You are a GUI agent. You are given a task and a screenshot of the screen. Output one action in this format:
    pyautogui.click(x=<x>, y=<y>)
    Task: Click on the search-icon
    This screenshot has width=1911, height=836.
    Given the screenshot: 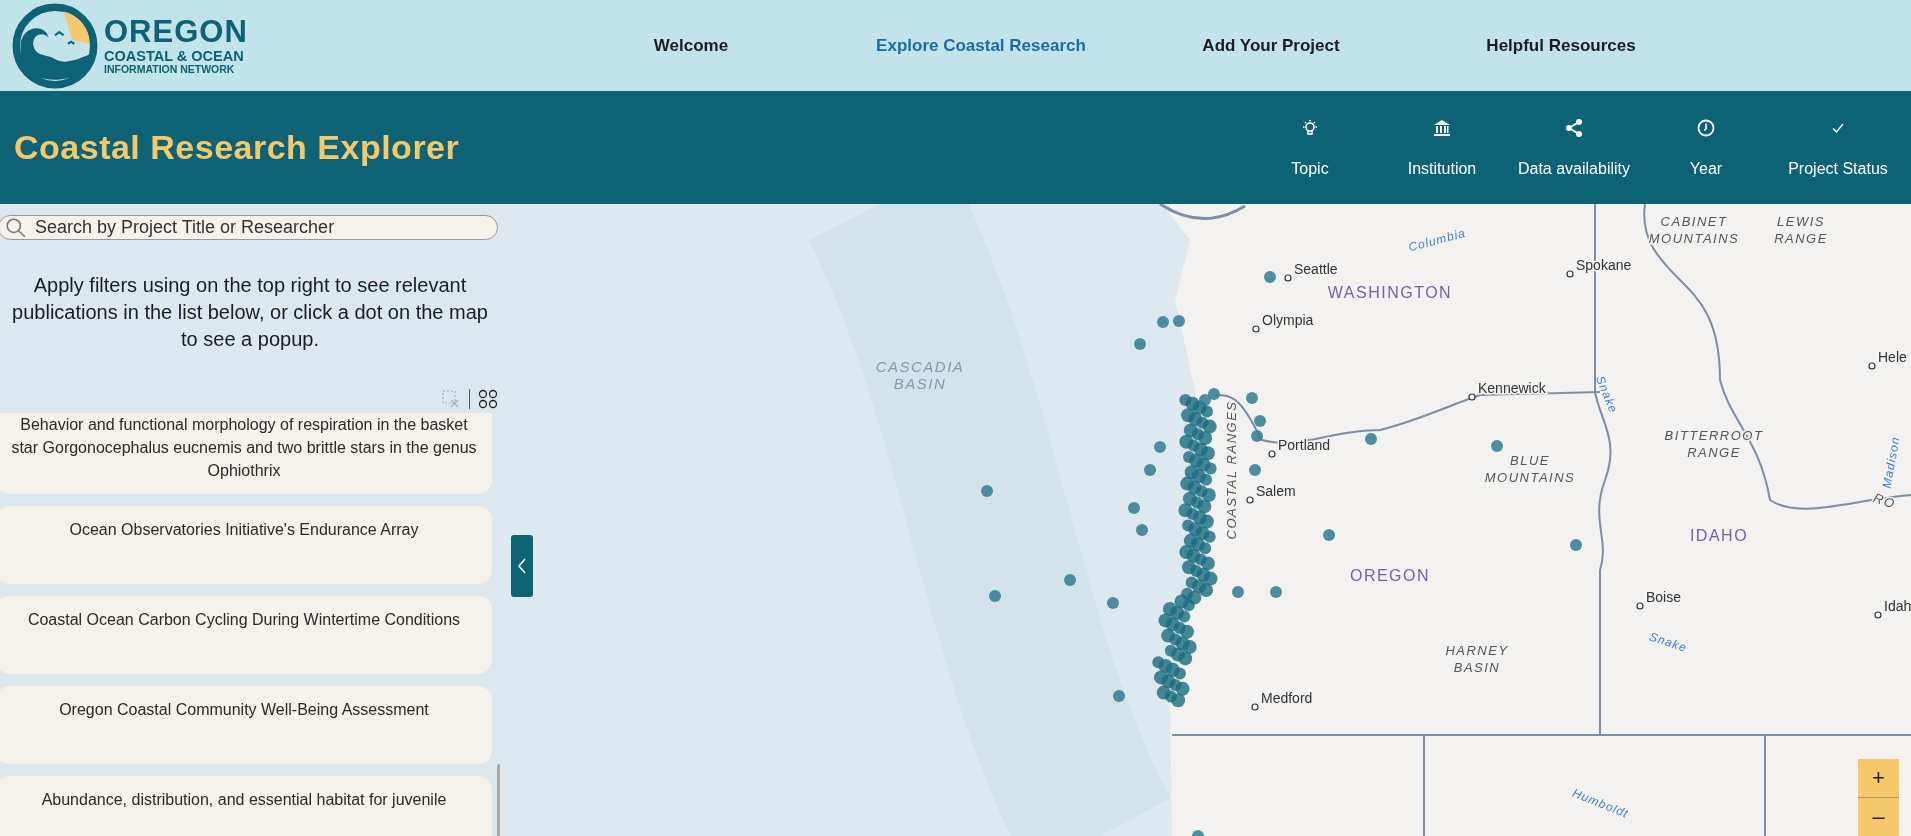 What is the action you would take?
    pyautogui.click(x=16, y=227)
    